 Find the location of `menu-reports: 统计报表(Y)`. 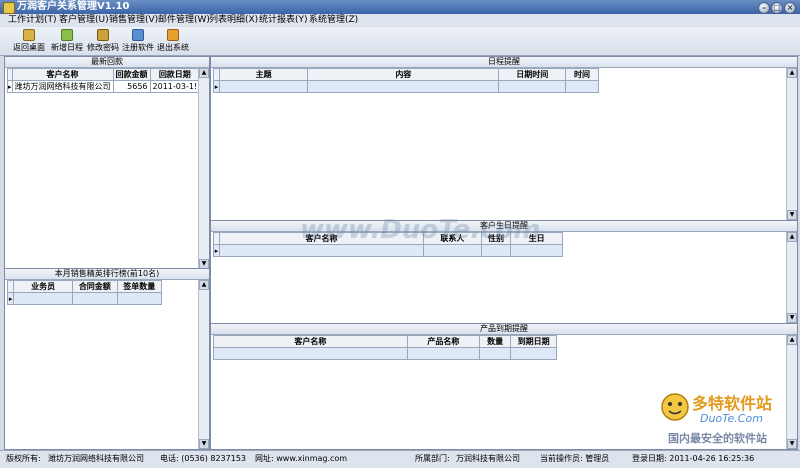

menu-reports: 统计报表(Y) is located at coordinates (283, 20).